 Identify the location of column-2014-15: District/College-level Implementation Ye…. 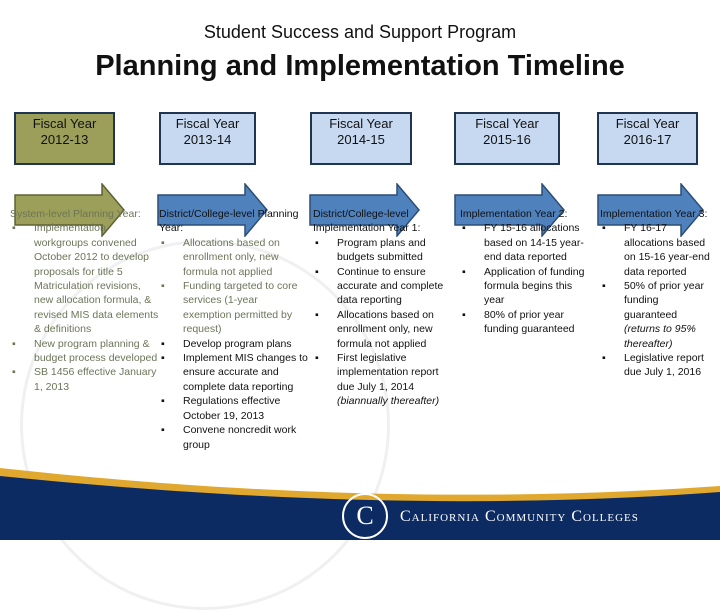
(383, 308).